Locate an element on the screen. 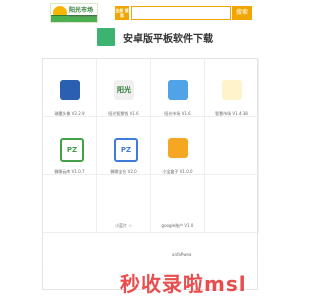  app-cell: 小宝盒子 V1.0.0 is located at coordinates (178, 146).